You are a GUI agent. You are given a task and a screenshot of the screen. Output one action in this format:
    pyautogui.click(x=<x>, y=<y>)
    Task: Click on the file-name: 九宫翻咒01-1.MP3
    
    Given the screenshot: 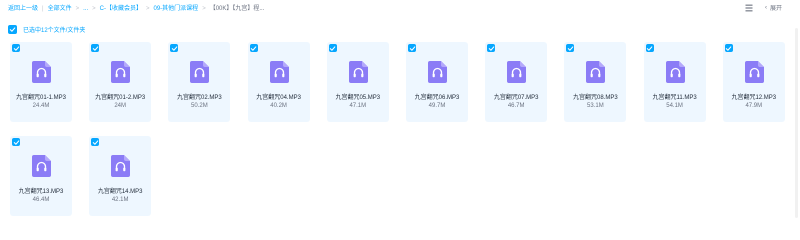 What is the action you would take?
    pyautogui.click(x=40, y=98)
    